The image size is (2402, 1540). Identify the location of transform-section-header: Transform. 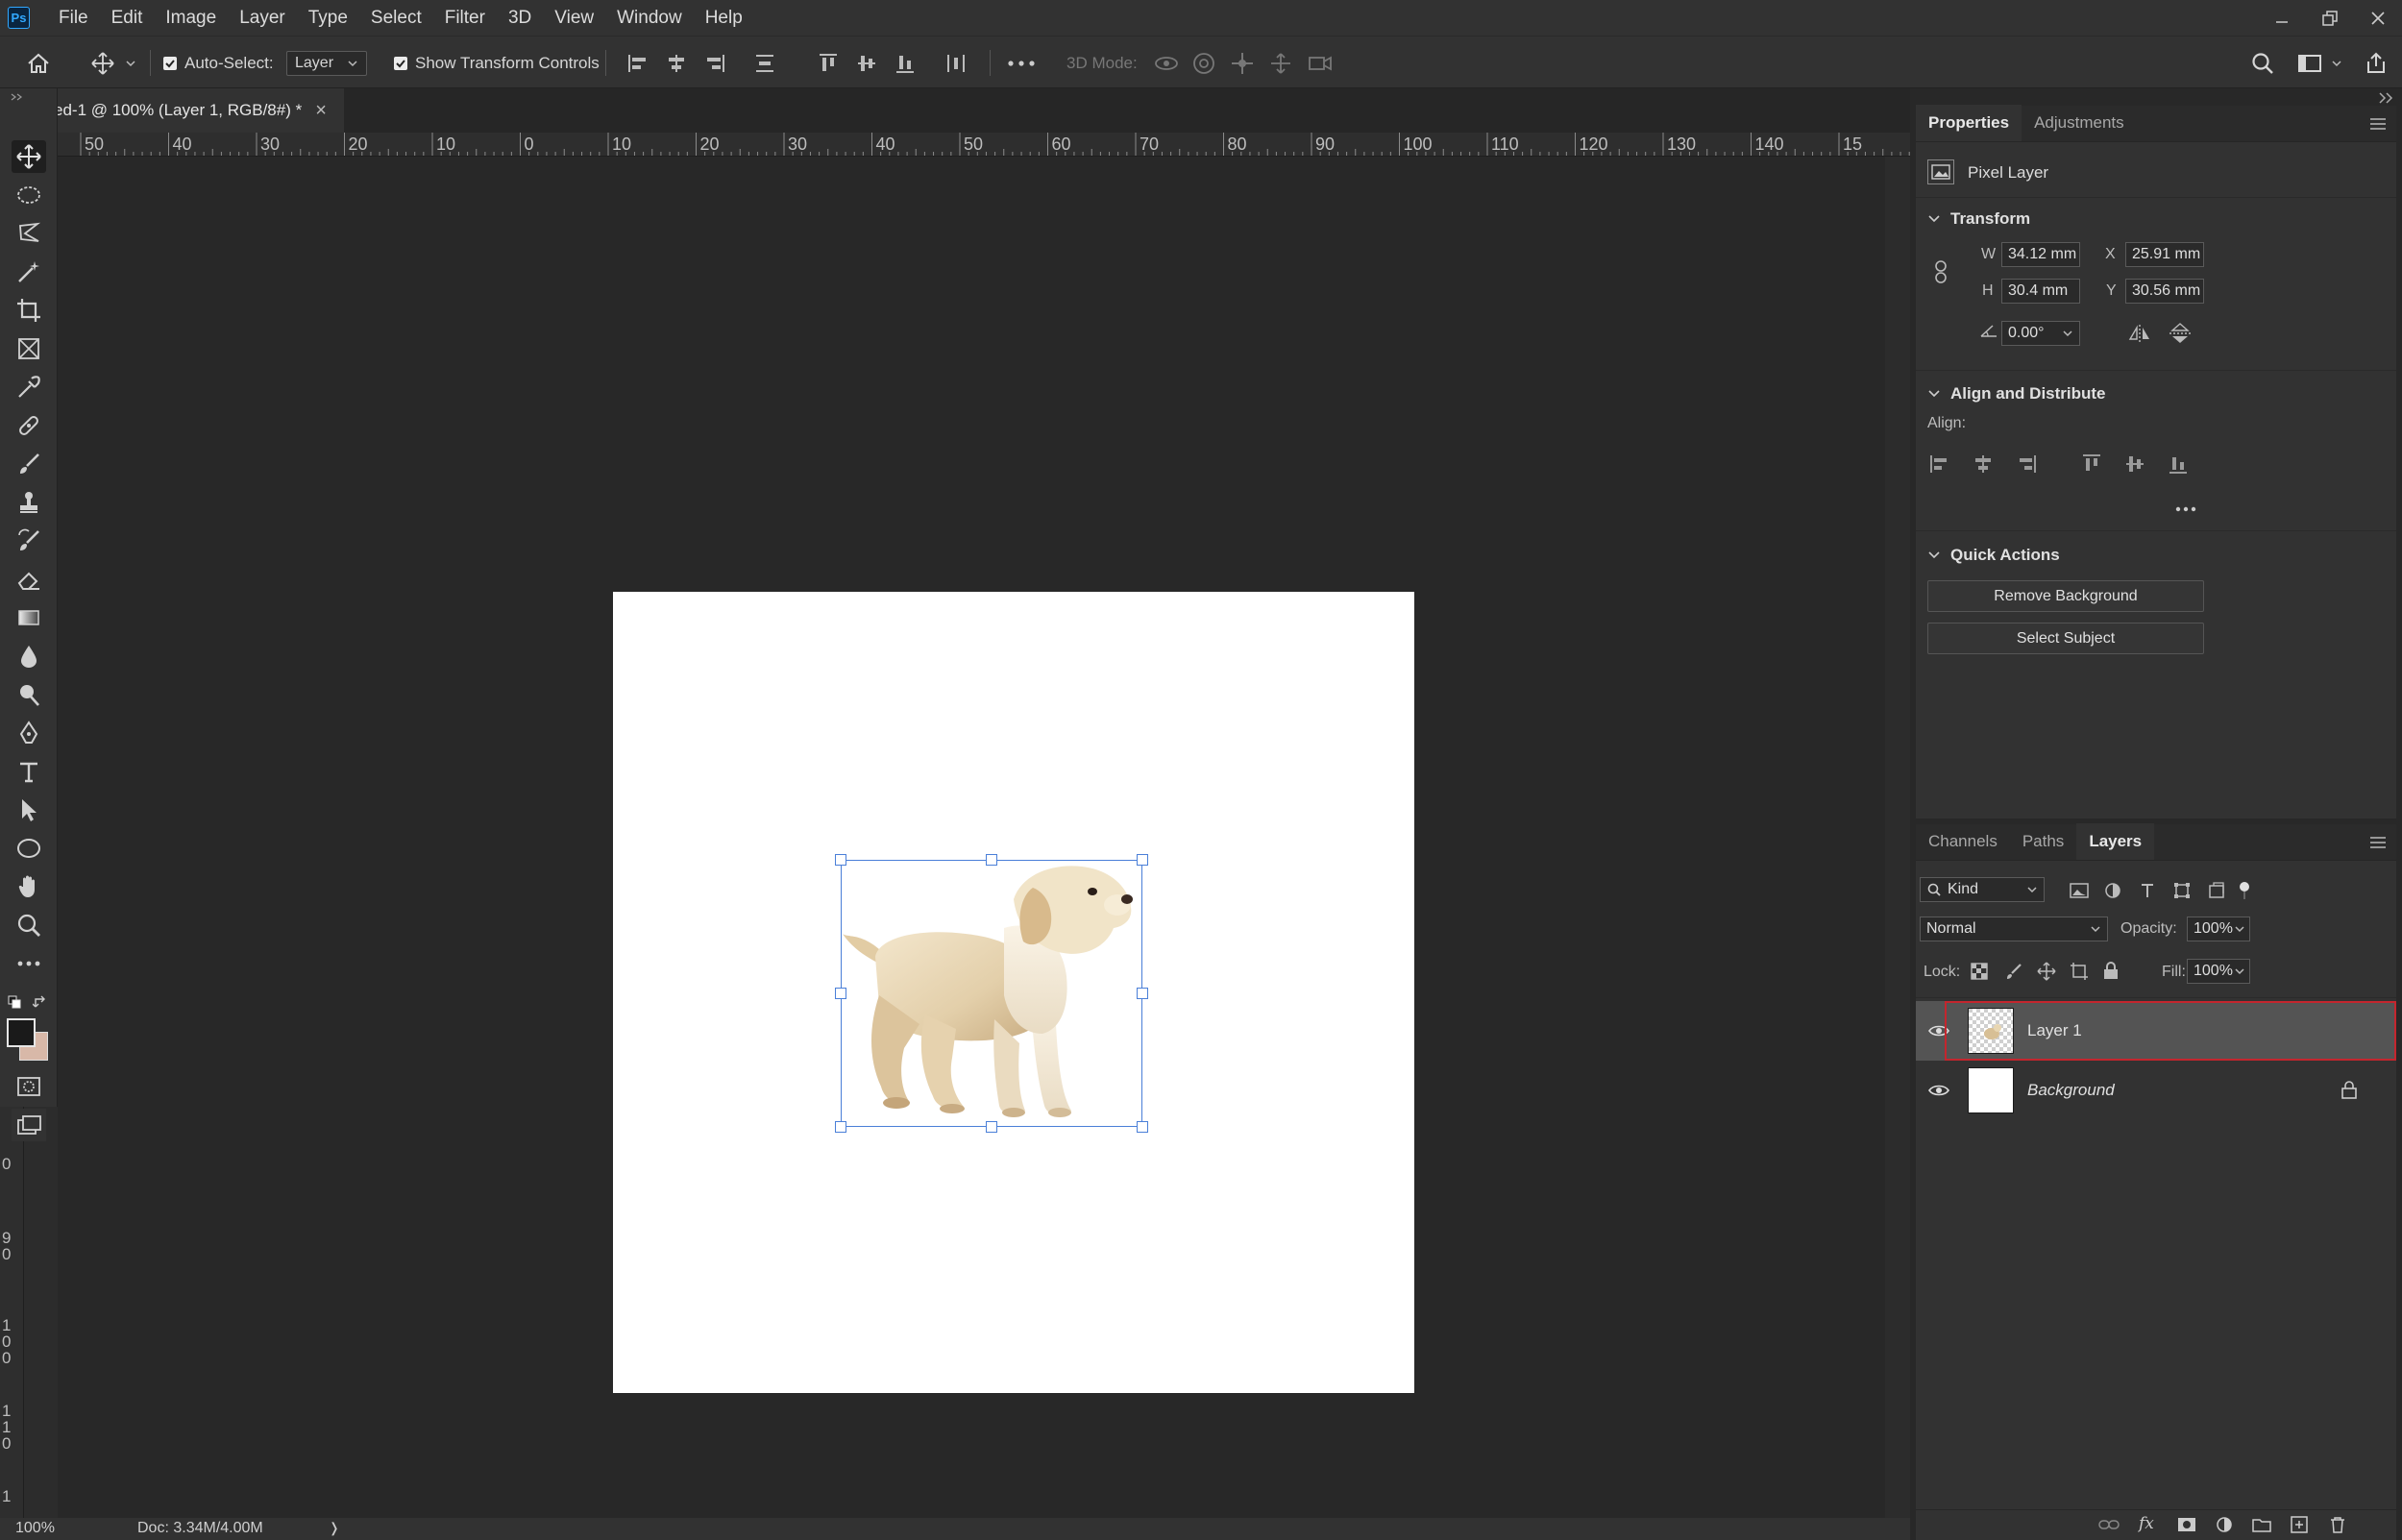
(1978, 219).